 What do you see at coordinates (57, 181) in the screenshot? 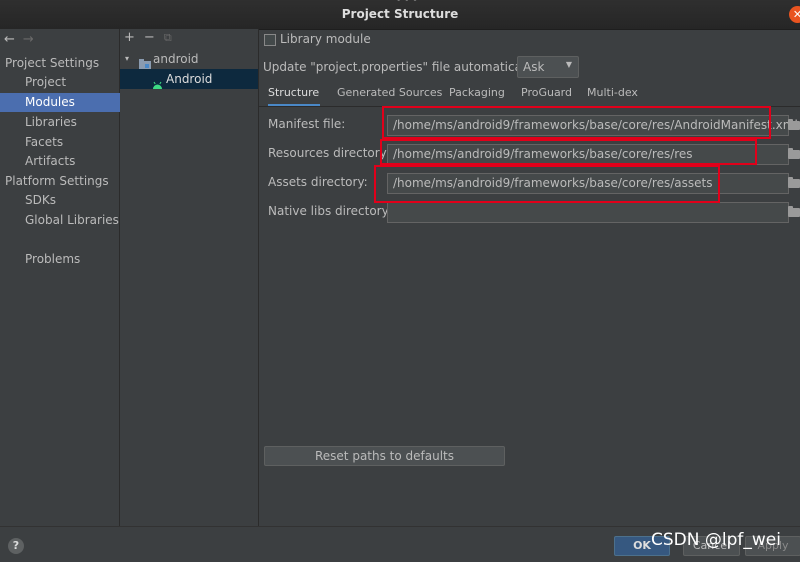
I see `sidebar-section-platform-settings: Platform Settings` at bounding box center [57, 181].